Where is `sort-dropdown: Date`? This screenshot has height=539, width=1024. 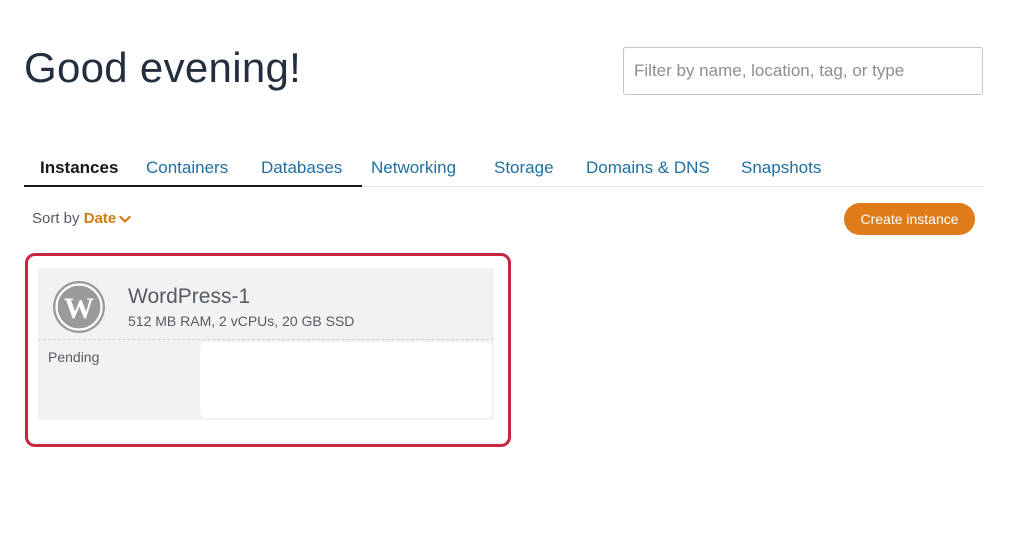
sort-dropdown: Date is located at coordinates (108, 218).